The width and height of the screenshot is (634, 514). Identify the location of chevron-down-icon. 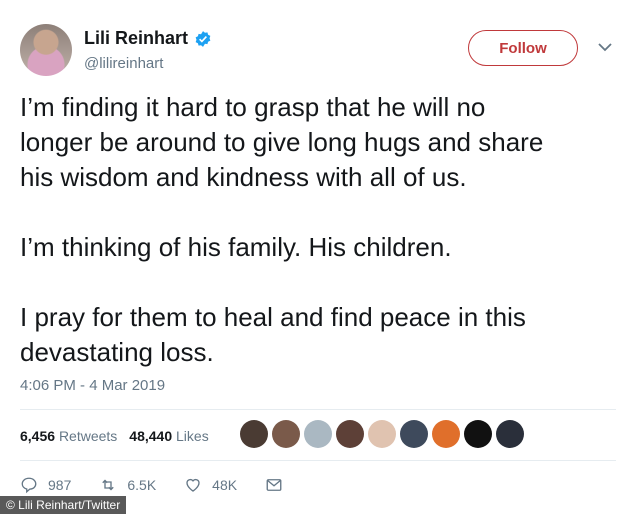
(605, 47).